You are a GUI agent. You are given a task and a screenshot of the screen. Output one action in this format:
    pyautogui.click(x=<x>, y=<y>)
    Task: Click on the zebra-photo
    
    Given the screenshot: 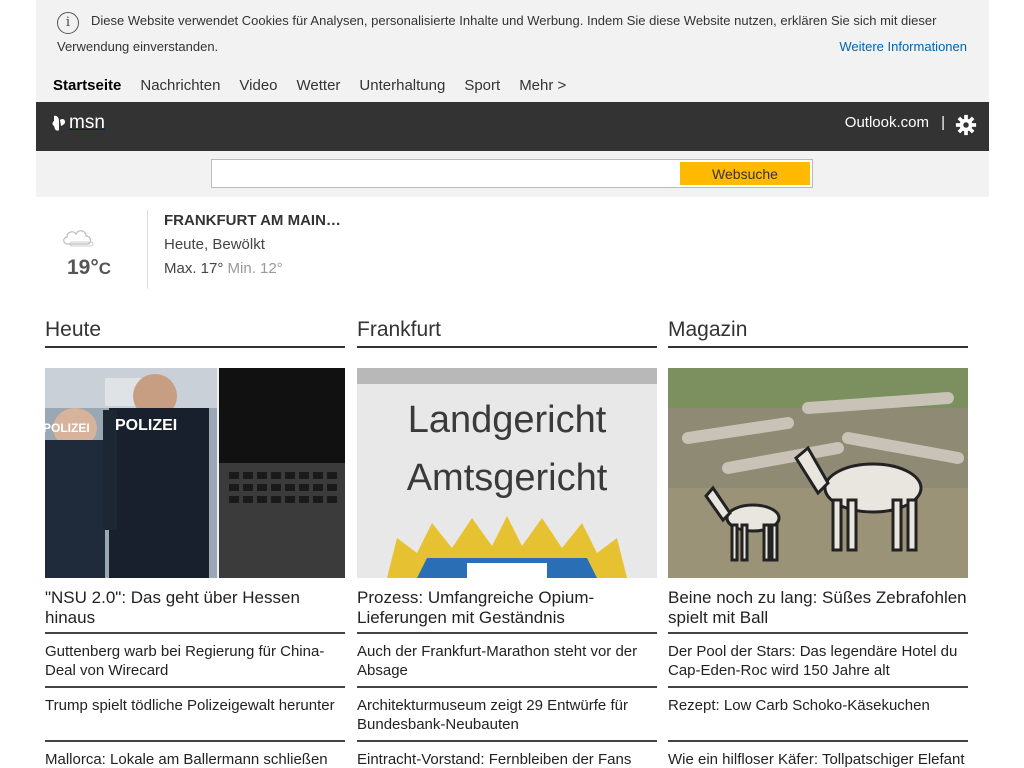 What is the action you would take?
    pyautogui.click(x=818, y=473)
    